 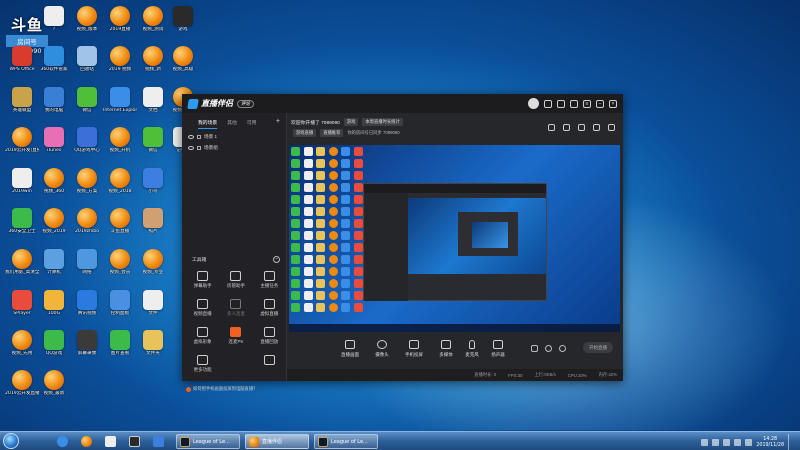 What do you see at coordinates (252, 124) in the screenshot?
I see `tab-available: 可用` at bounding box center [252, 124].